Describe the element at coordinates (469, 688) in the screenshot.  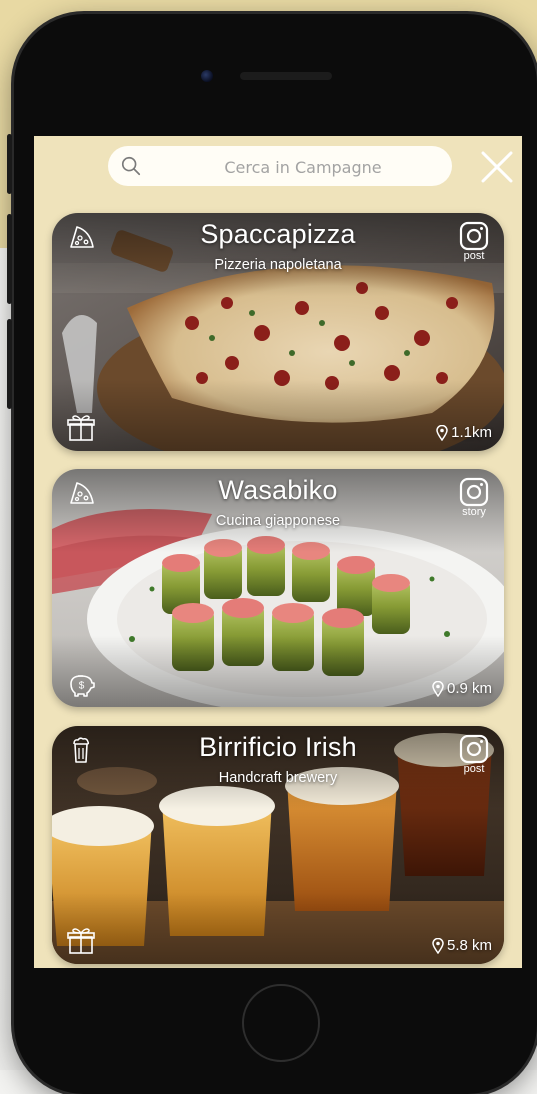
I see `distance-value: 0.9 km` at that location.